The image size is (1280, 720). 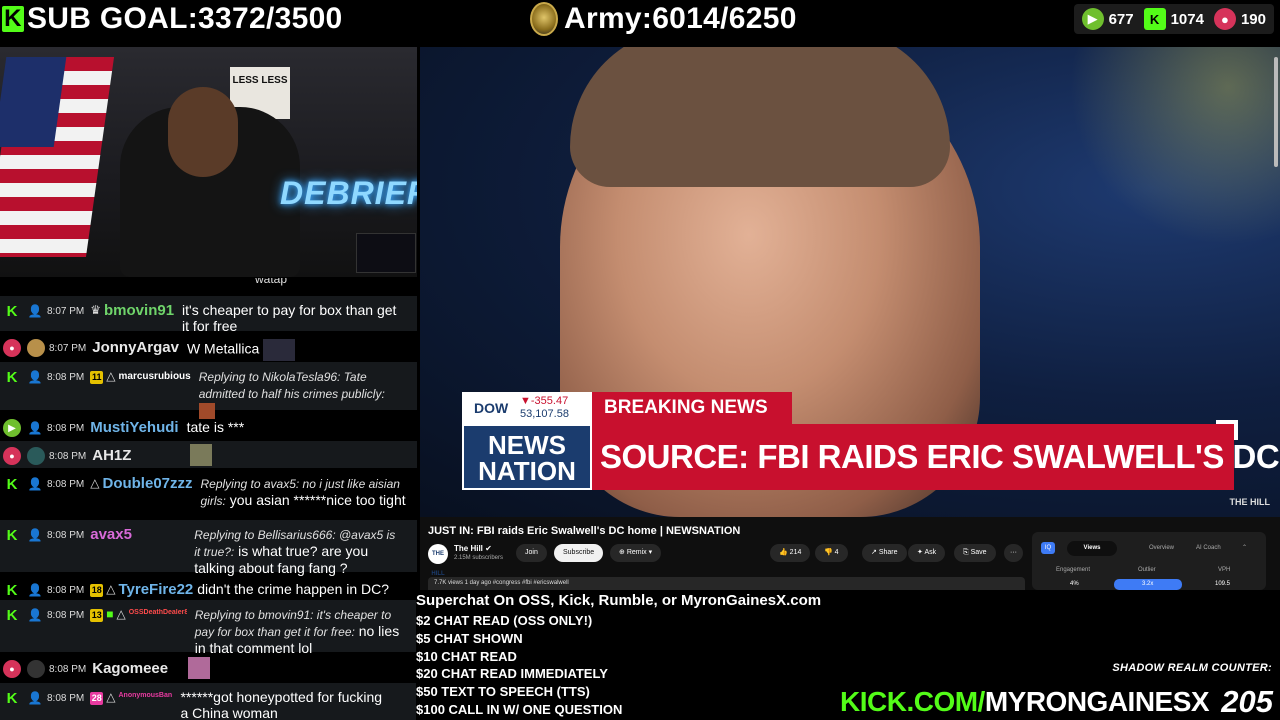 I want to click on mixer-device, so click(x=386, y=253).